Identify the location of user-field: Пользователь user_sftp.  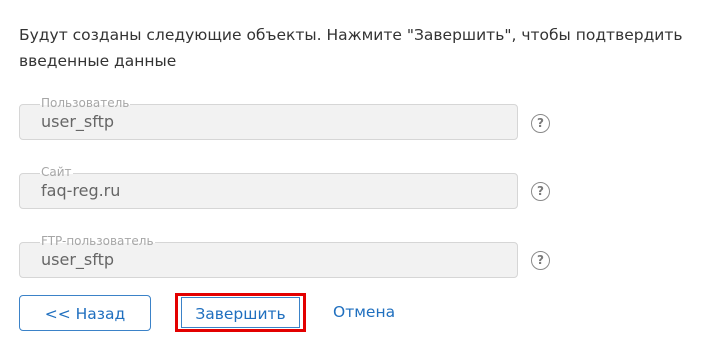
(268, 118).